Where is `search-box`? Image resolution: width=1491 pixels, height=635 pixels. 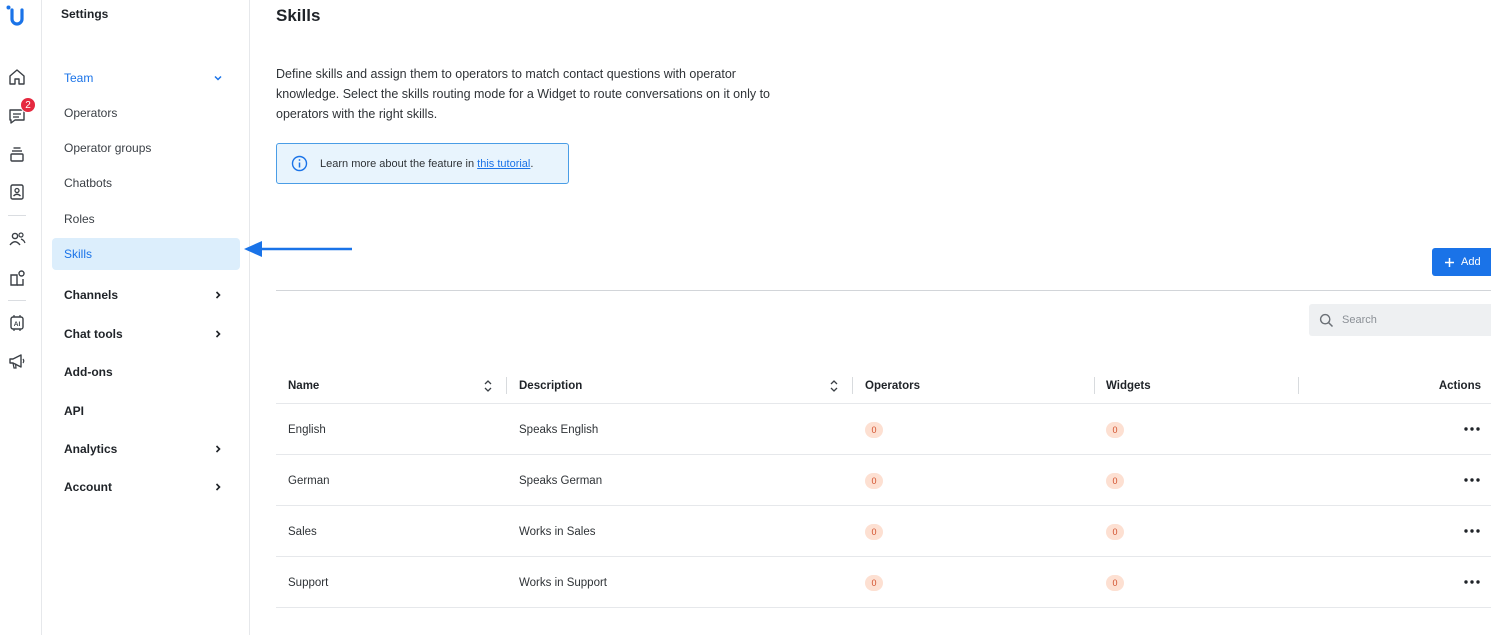 search-box is located at coordinates (1400, 320).